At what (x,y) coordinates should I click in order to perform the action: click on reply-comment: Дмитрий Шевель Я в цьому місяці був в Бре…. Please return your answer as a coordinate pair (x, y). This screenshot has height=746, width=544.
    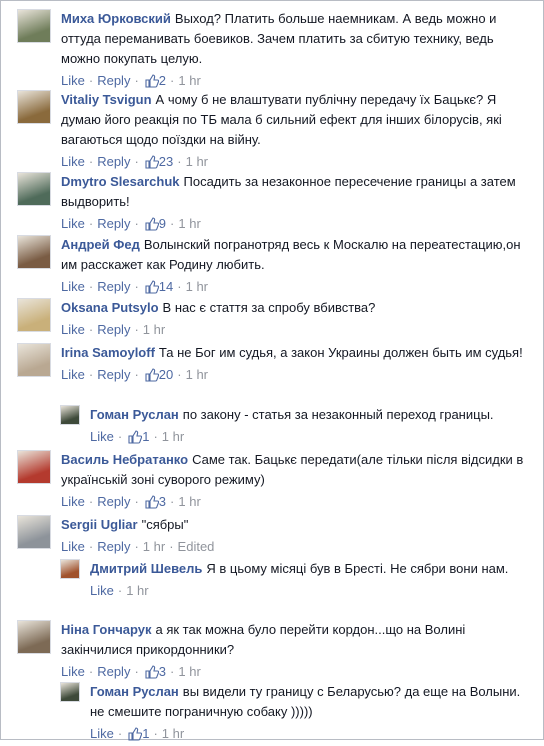
    Looking at the image, I should click on (294, 579).